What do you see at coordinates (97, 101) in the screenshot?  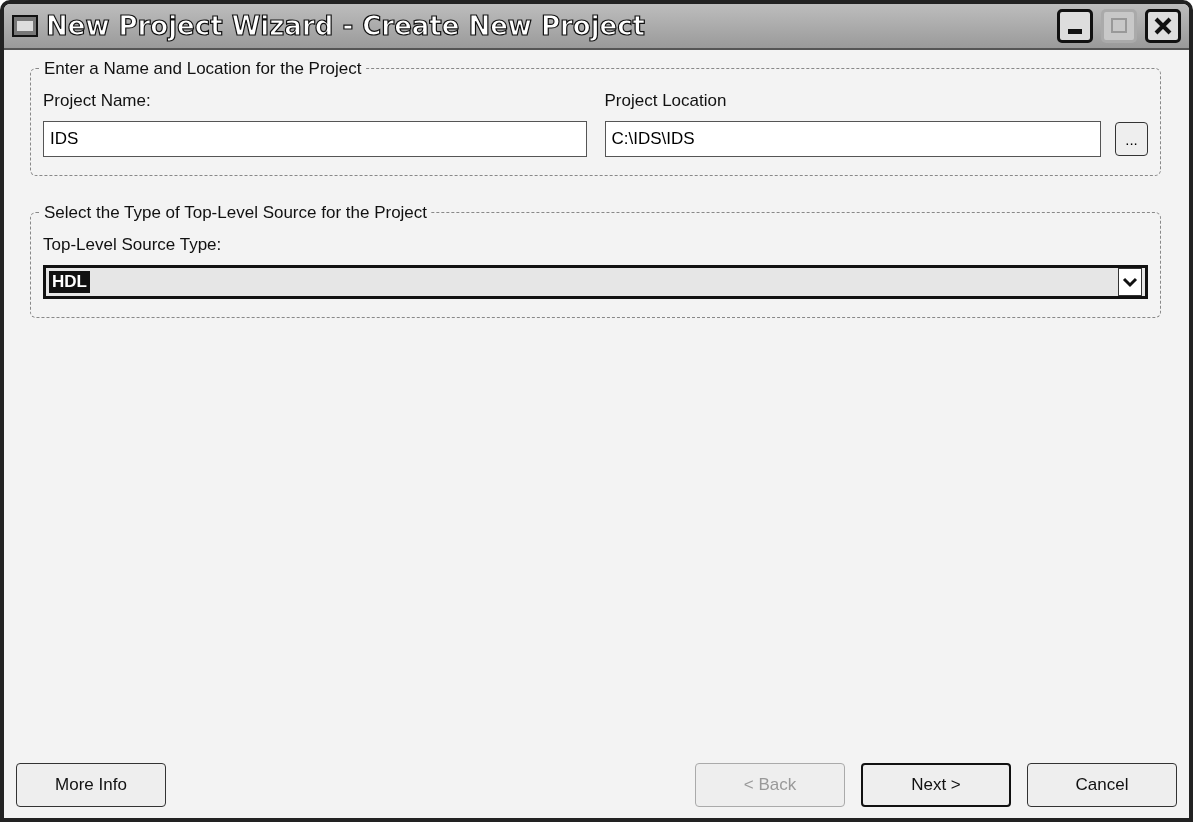 I see `field-label: Project Name:` at bounding box center [97, 101].